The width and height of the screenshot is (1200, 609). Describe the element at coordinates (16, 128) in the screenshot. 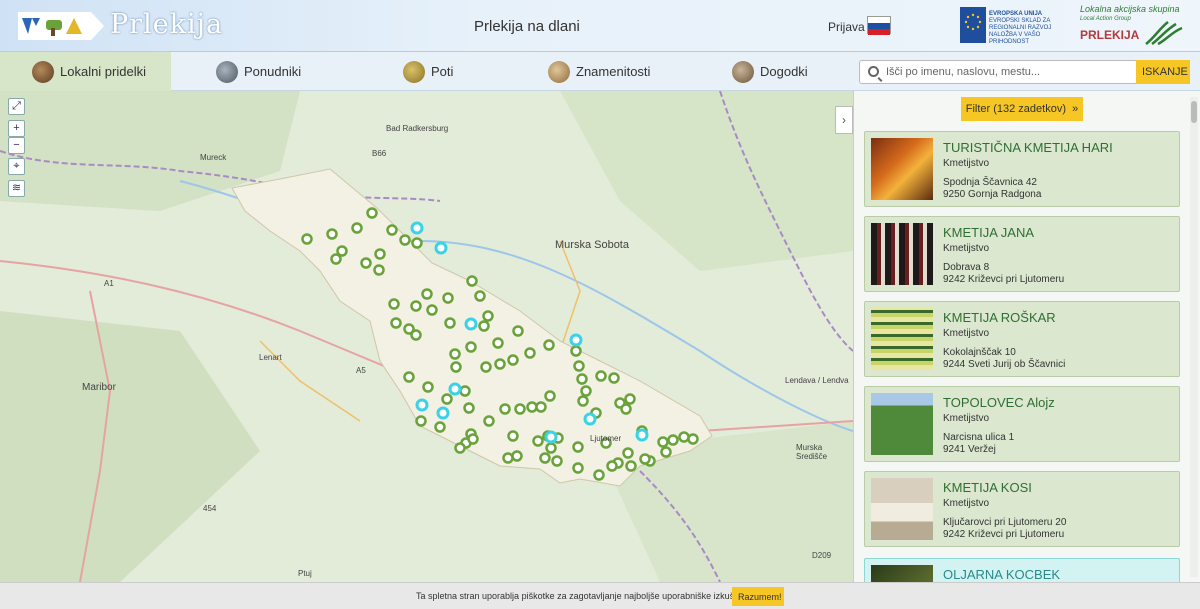

I see `zoom-in-button: +` at that location.